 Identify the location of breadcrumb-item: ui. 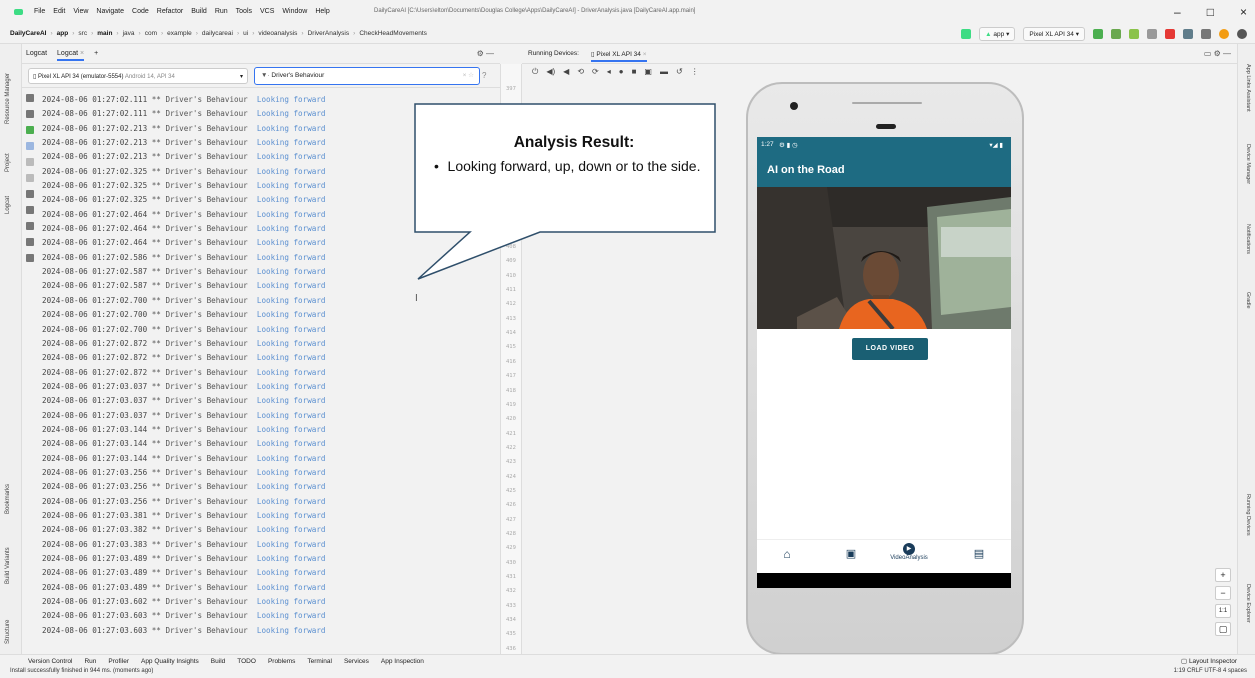
(245, 33).